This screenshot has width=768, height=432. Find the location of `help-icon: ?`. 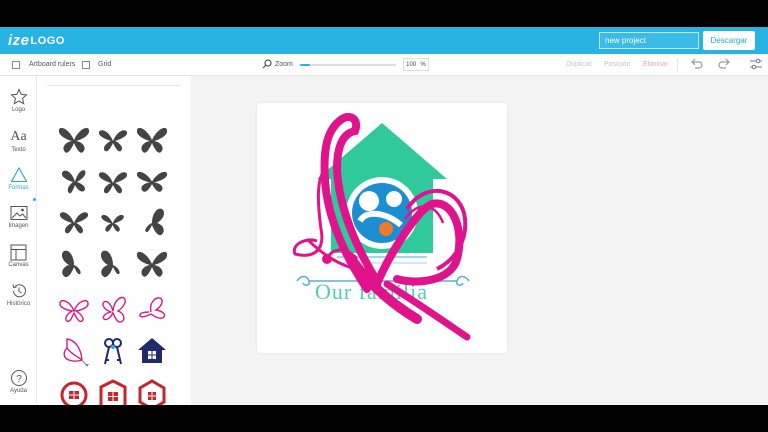

help-icon: ? is located at coordinates (19, 378).